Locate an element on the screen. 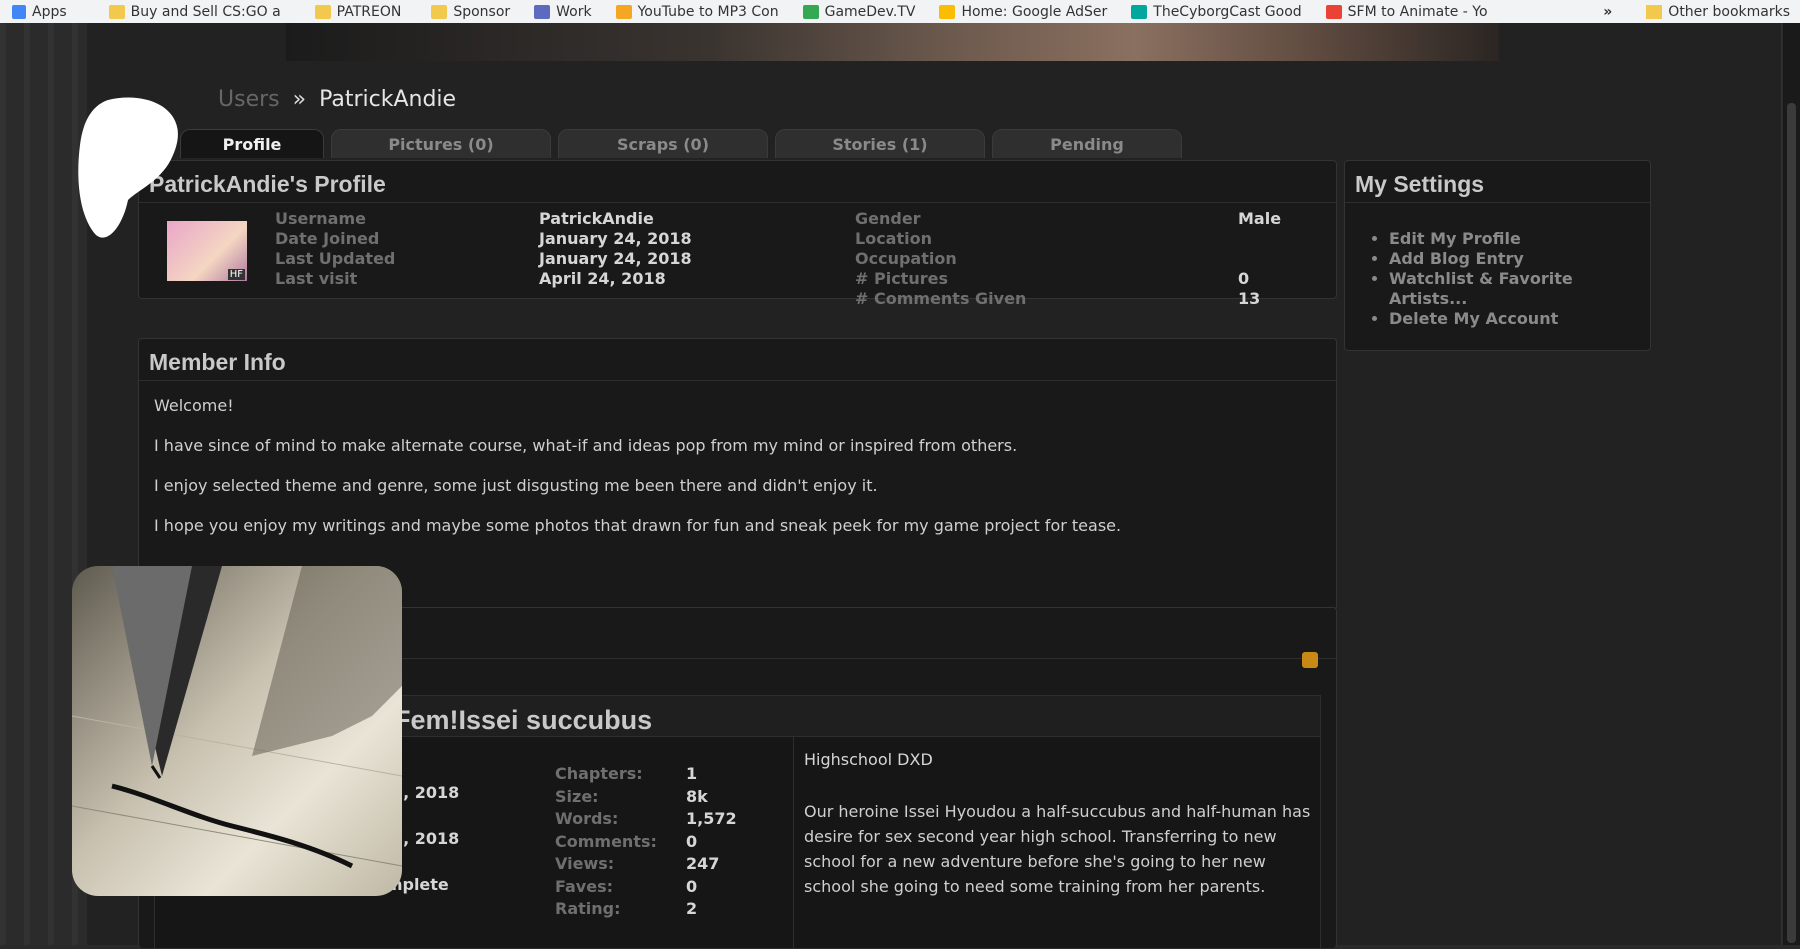 The image size is (1800, 949). settings-watchlist: Watchlist & Favorite is located at coordinates (1481, 279).